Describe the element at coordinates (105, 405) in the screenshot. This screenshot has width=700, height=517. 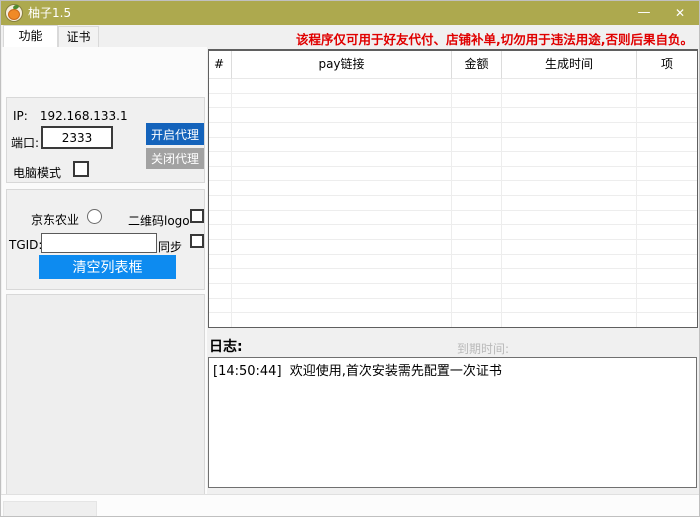
I see `empty-groupbox` at that location.